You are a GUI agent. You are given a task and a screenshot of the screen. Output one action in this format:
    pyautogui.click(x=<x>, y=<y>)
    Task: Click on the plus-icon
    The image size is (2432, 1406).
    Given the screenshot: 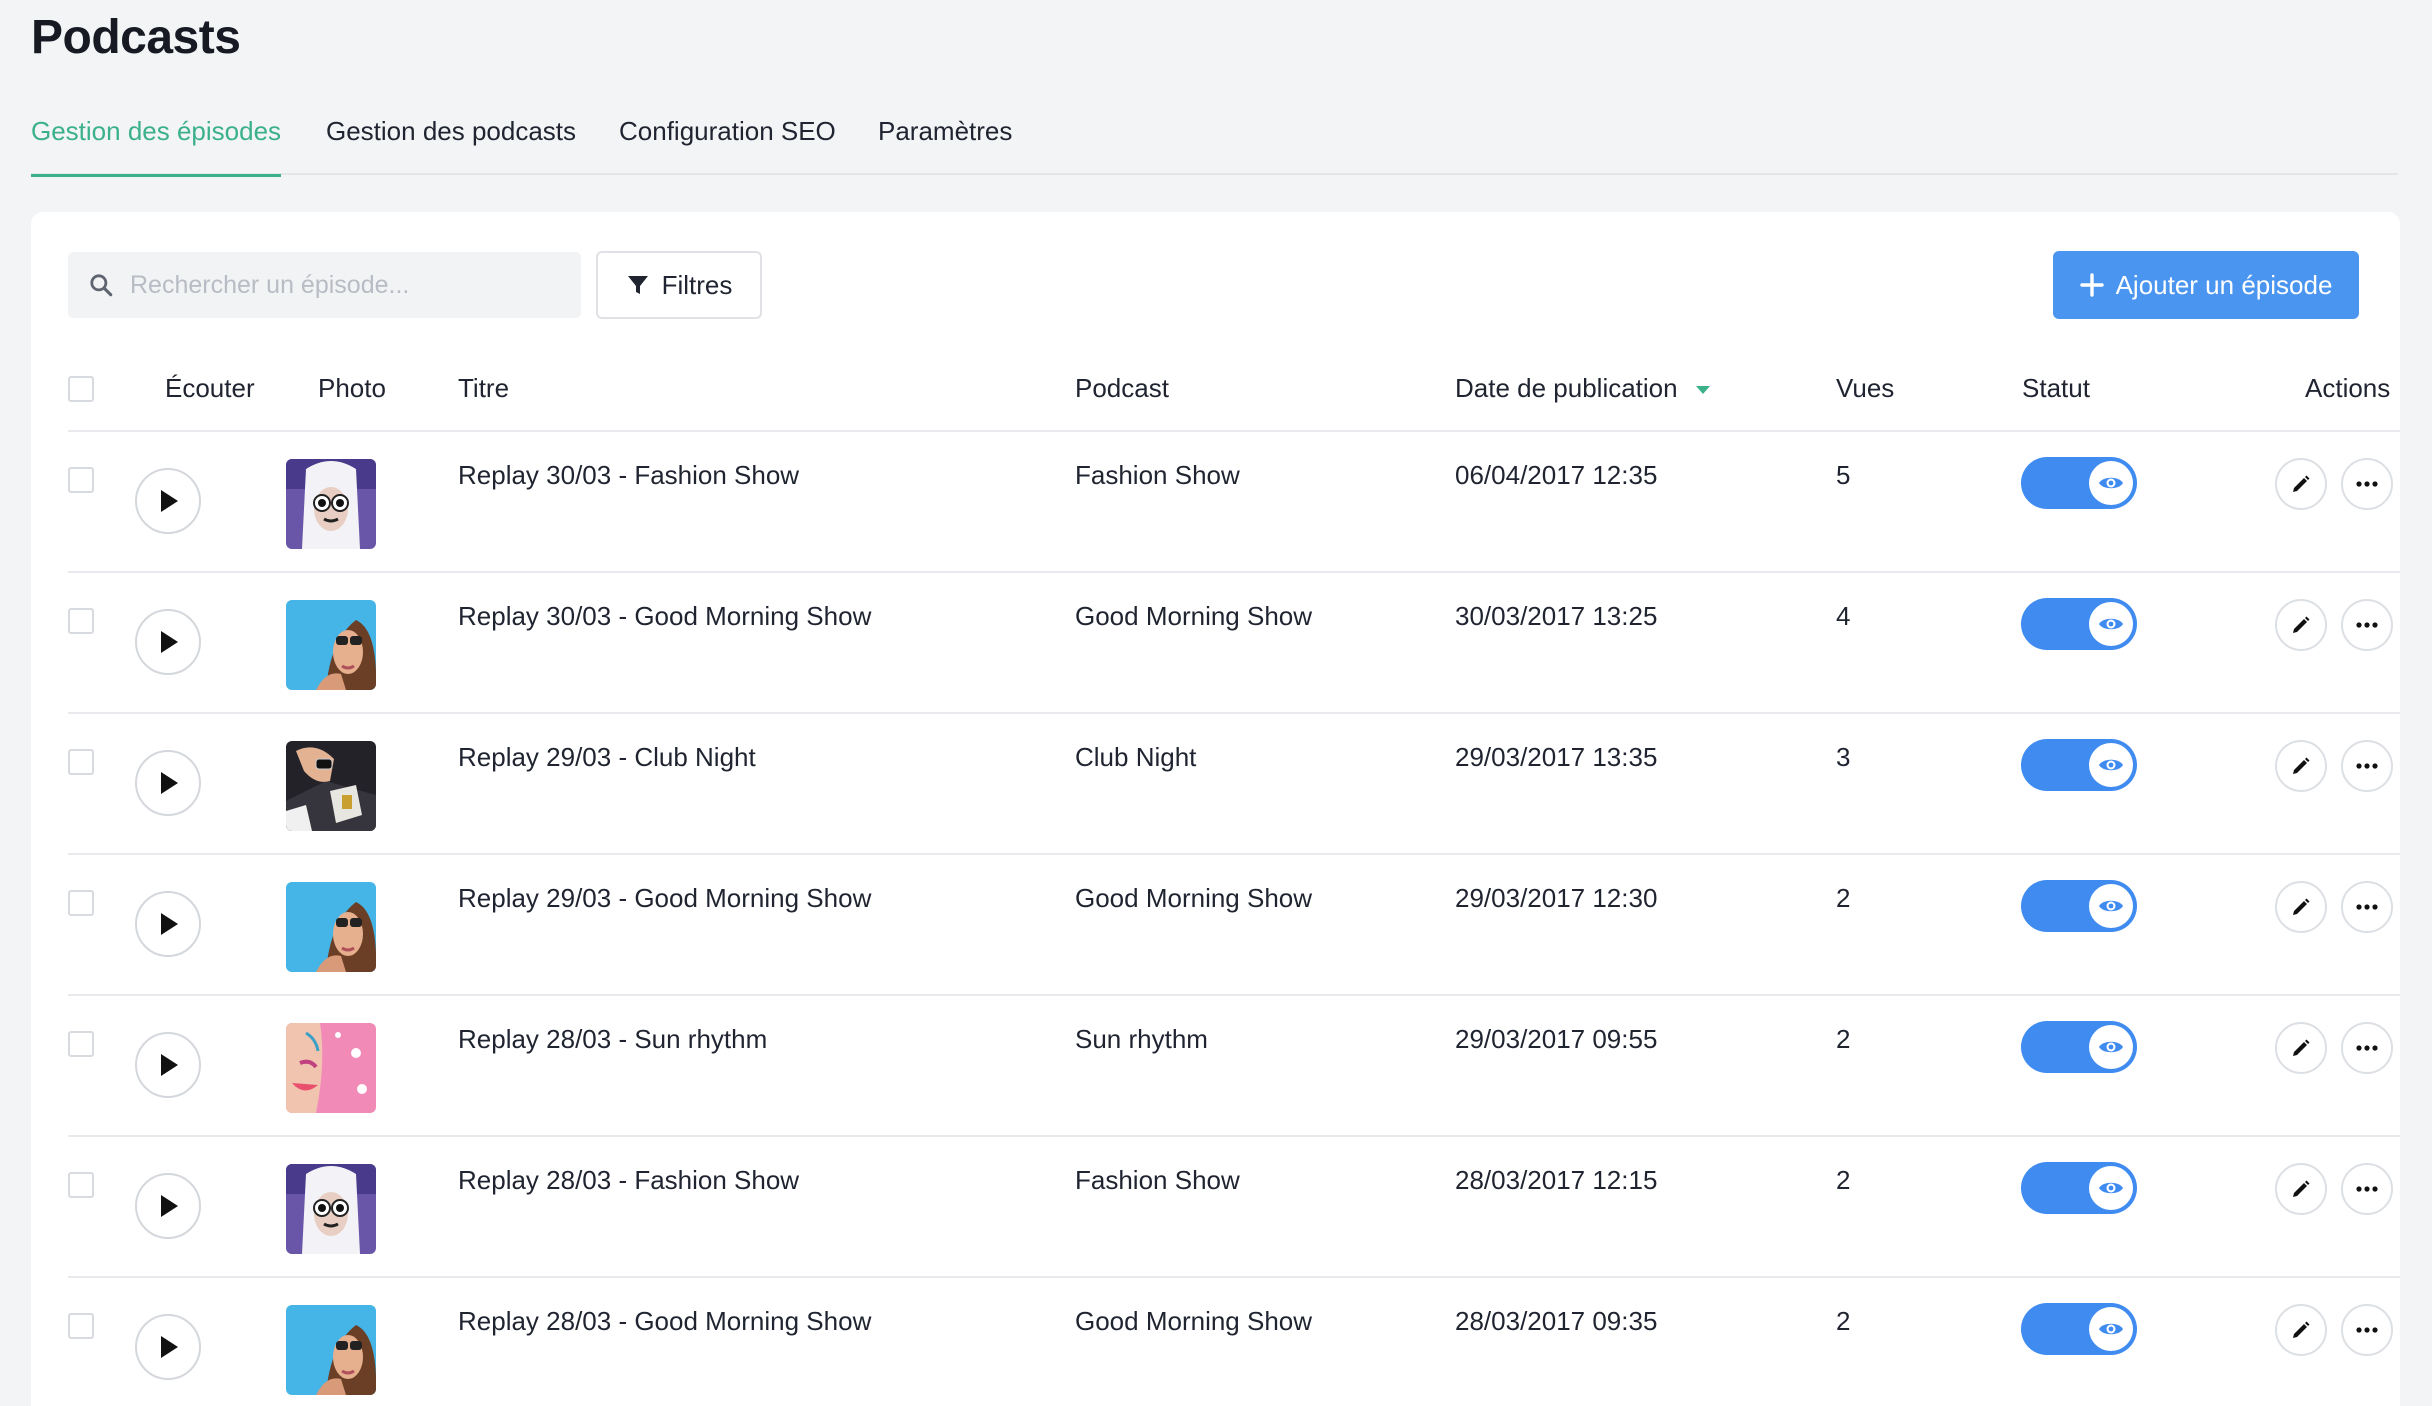 What is the action you would take?
    pyautogui.click(x=2091, y=285)
    